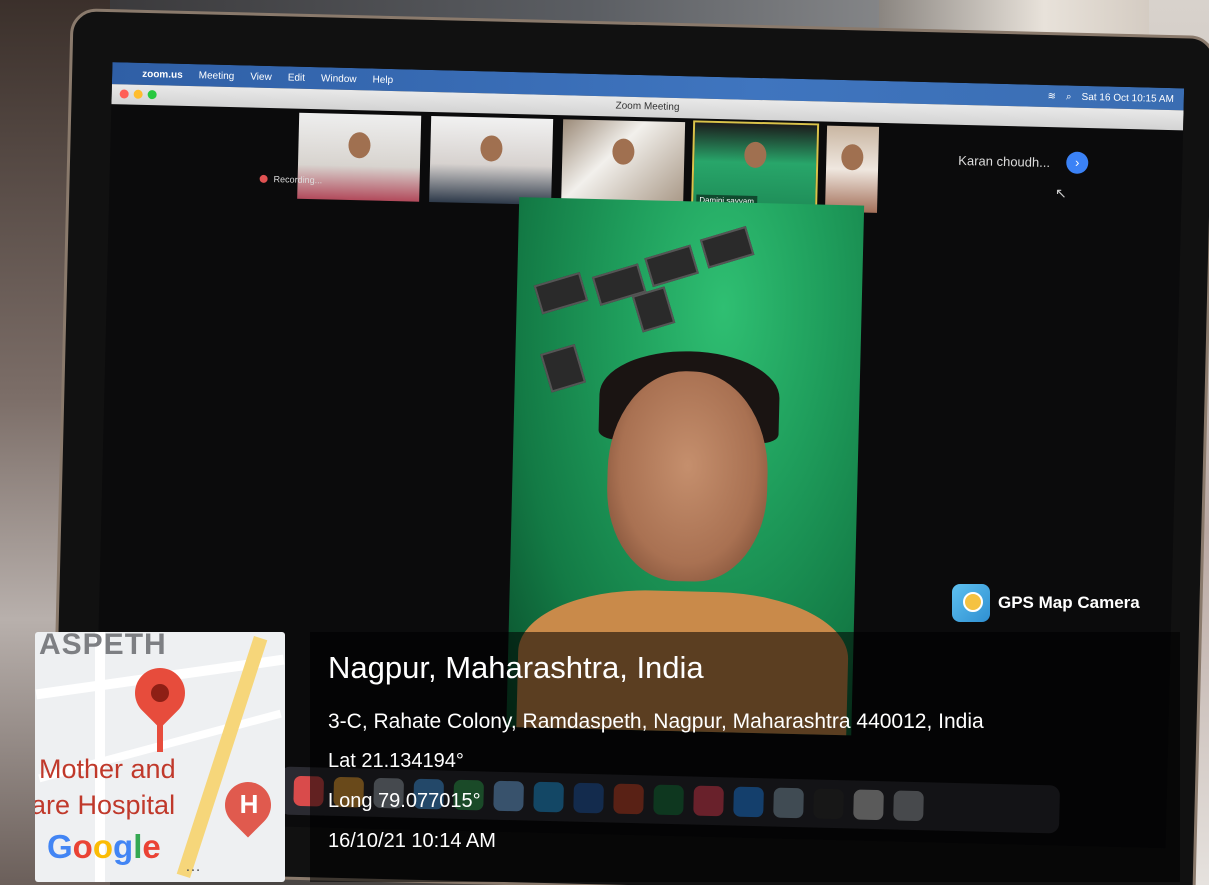 This screenshot has height=885, width=1209. I want to click on hospital-h-icon: H, so click(249, 804).